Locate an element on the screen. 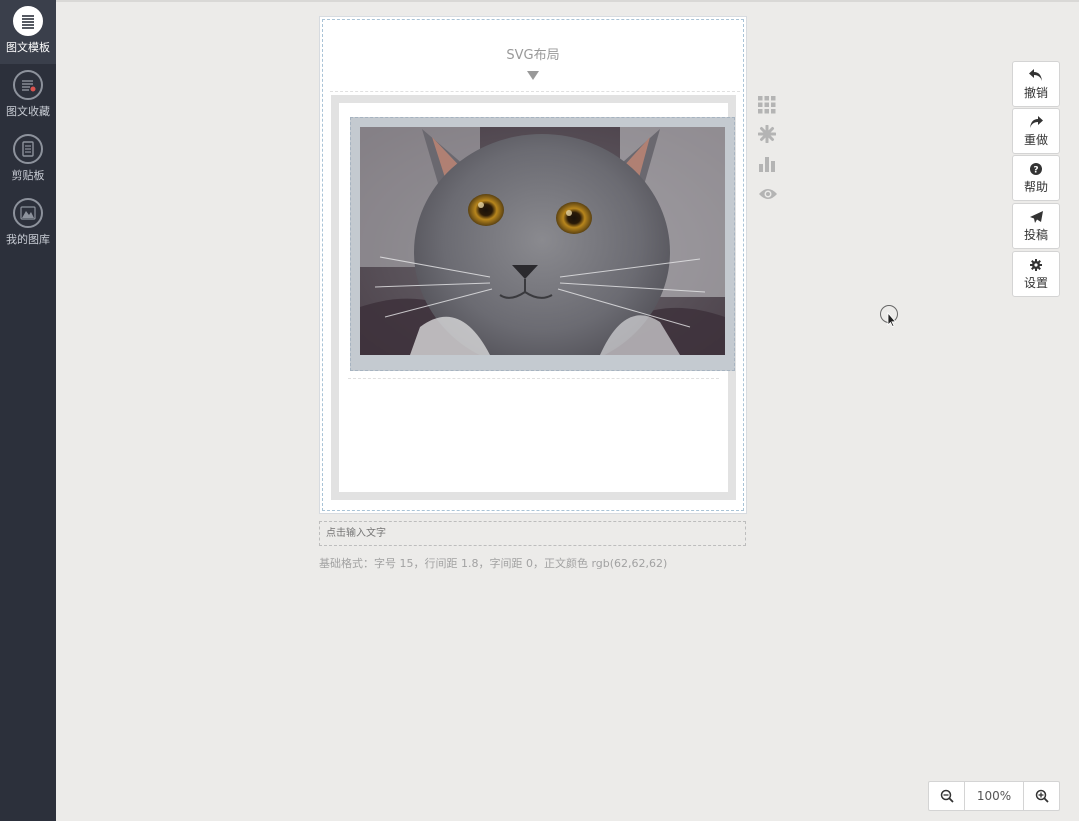  sidebar-item-templates: 图文模板 is located at coordinates (28, 32).